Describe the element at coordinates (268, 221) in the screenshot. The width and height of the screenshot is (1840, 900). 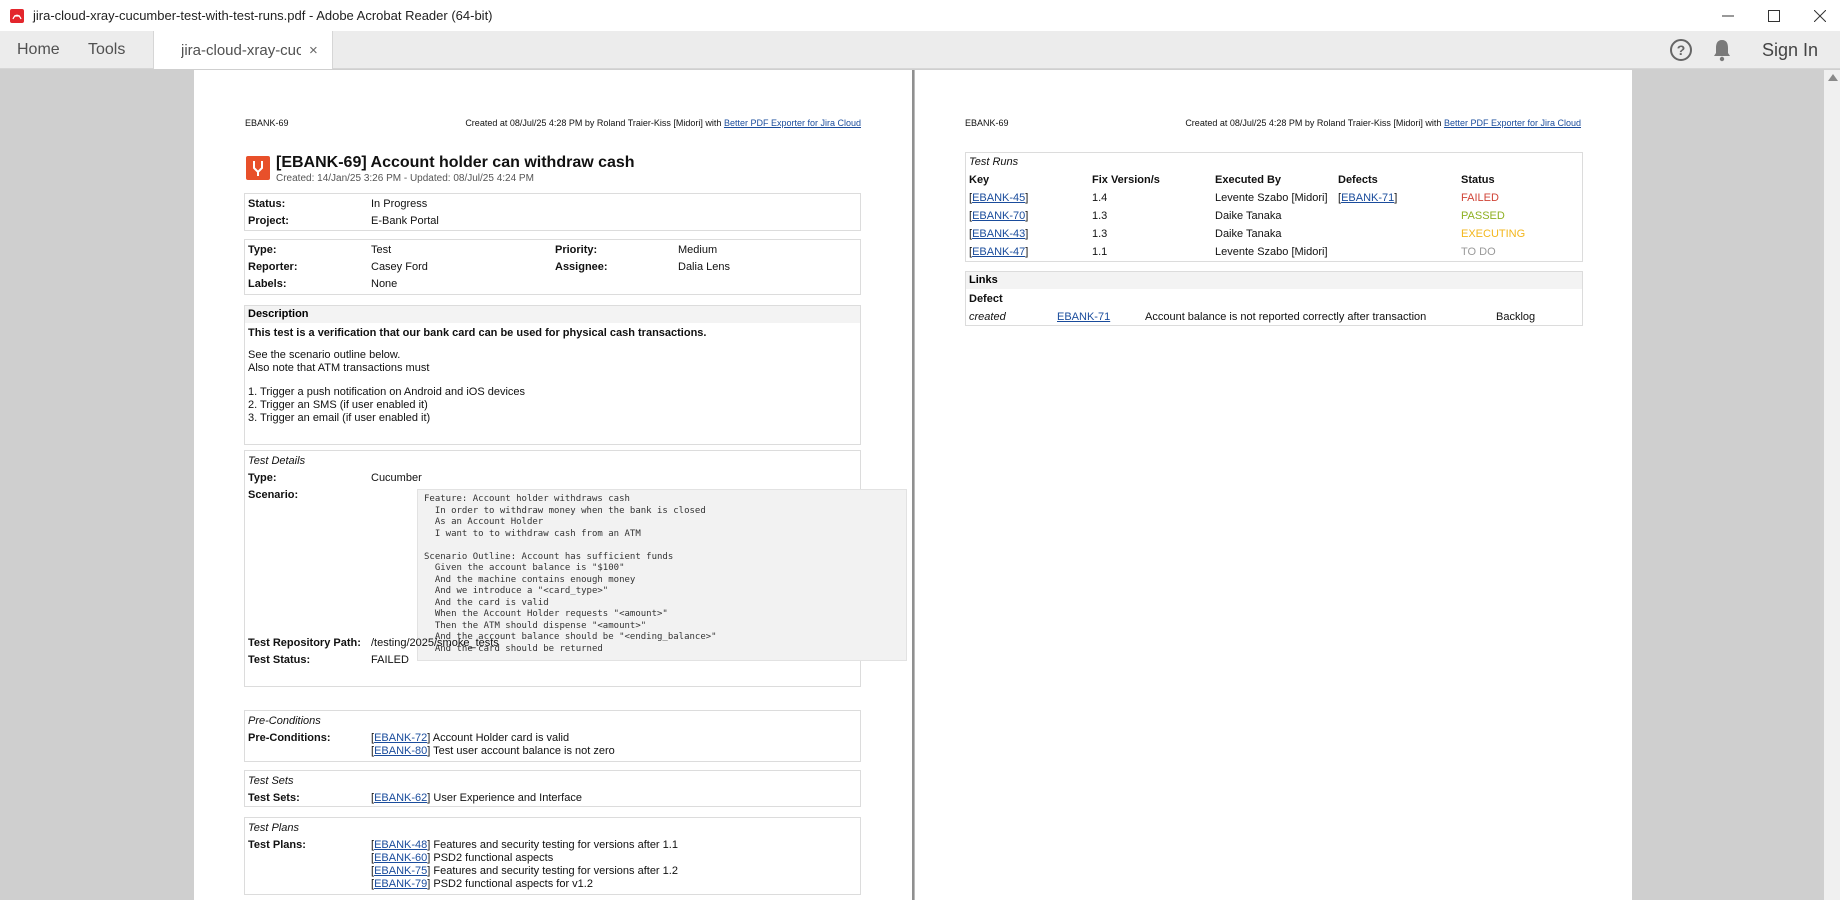
I see `project-label: Project:` at that location.